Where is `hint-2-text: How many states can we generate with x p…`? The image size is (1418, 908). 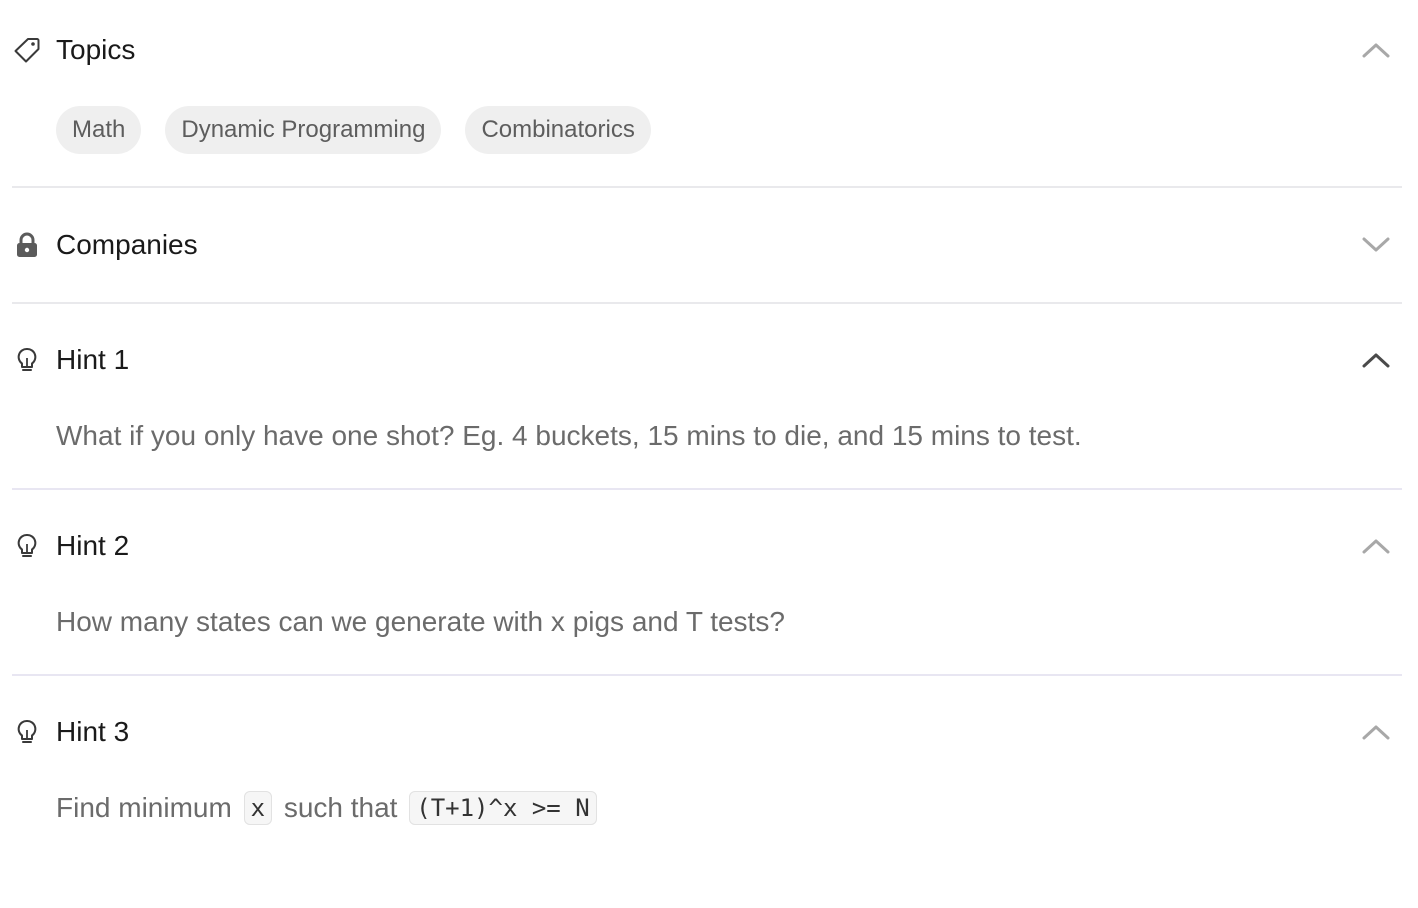 hint-2-text: How many states can we generate with x p… is located at coordinates (420, 621).